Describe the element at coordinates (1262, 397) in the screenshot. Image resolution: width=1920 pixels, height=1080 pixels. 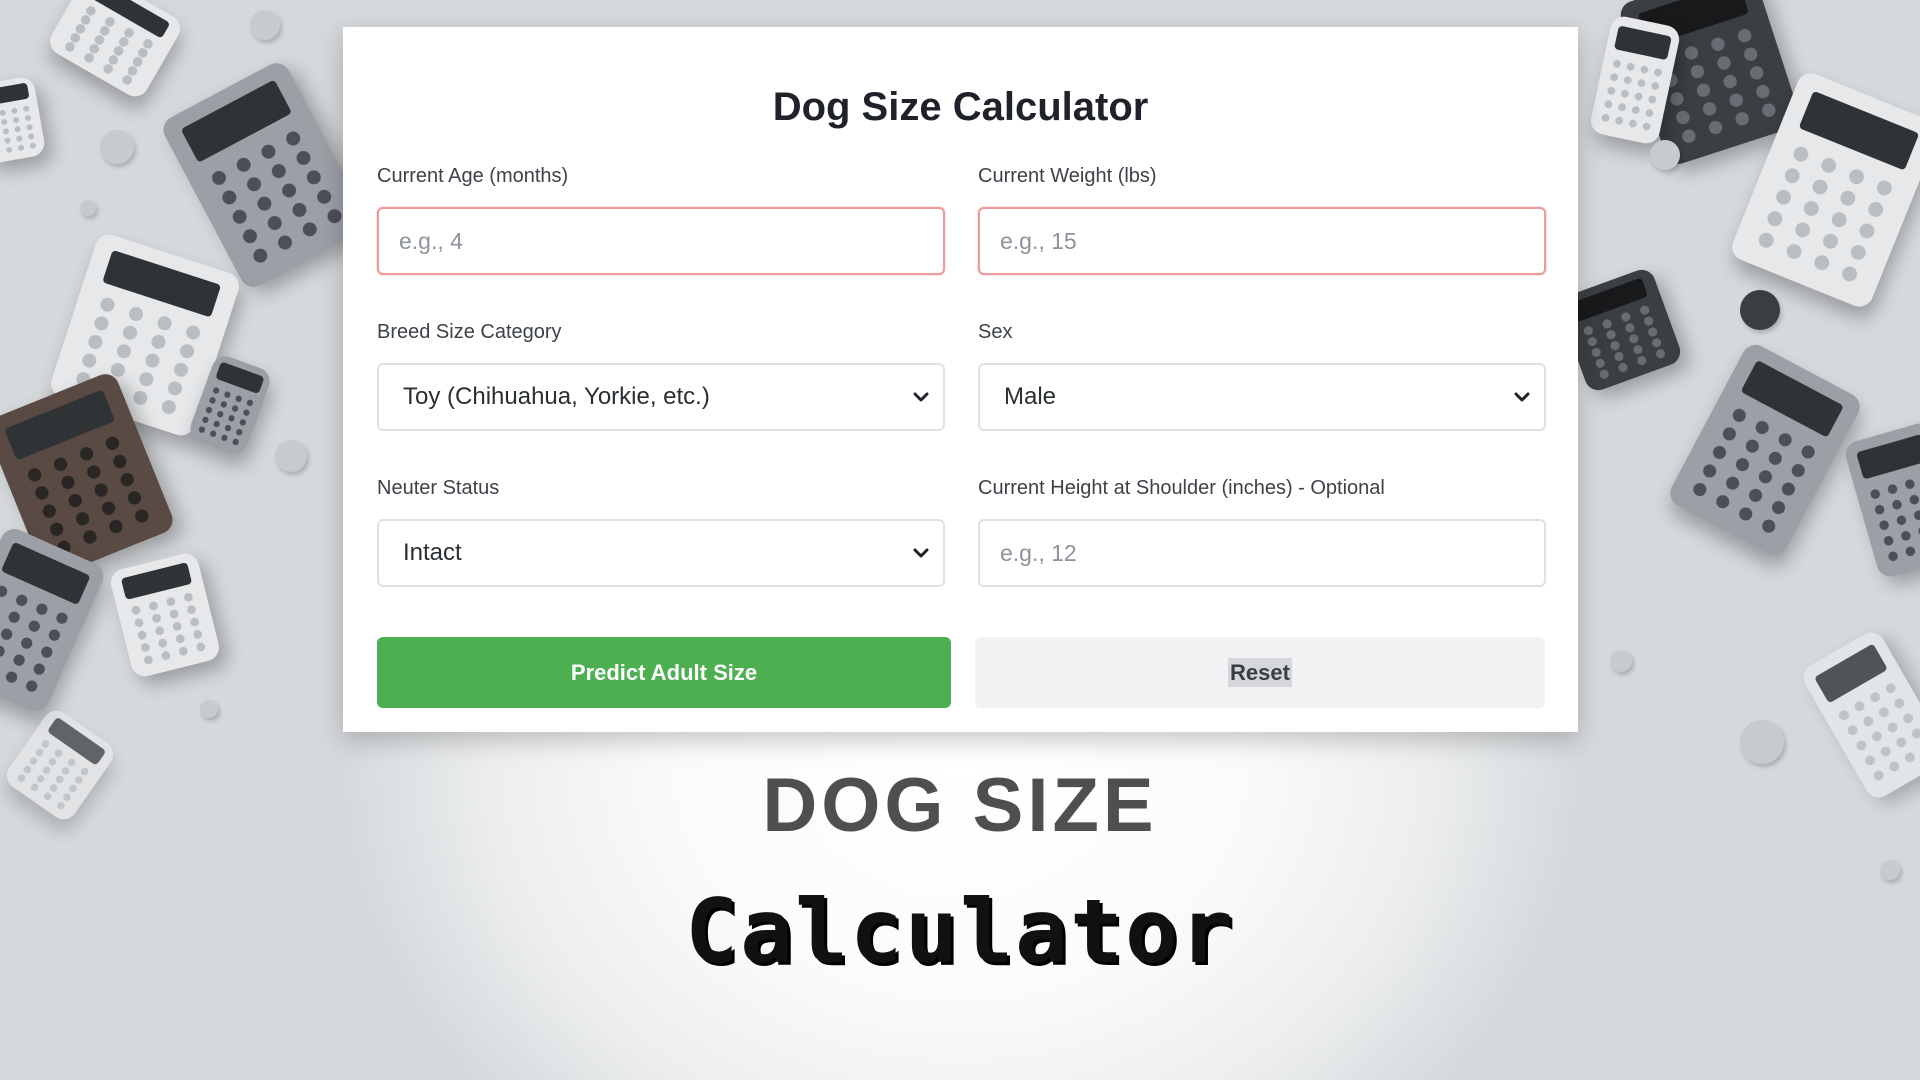
I see `sex-select: Male` at that location.